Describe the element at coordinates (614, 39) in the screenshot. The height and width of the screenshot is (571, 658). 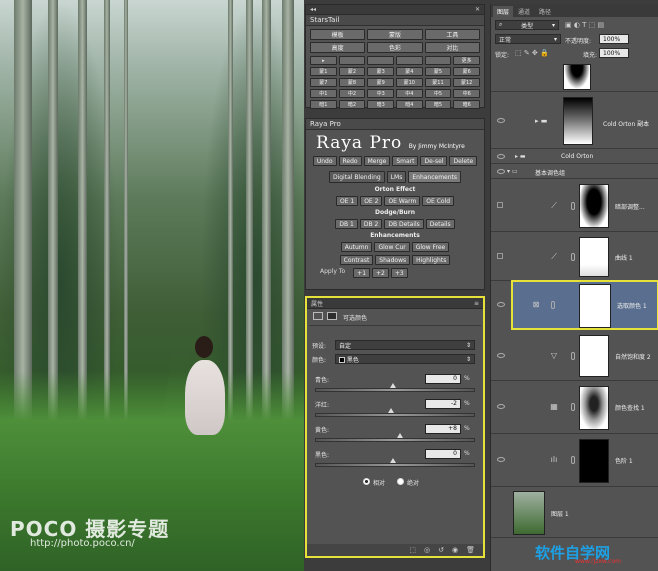
I see `opacity-input: 100%` at that location.